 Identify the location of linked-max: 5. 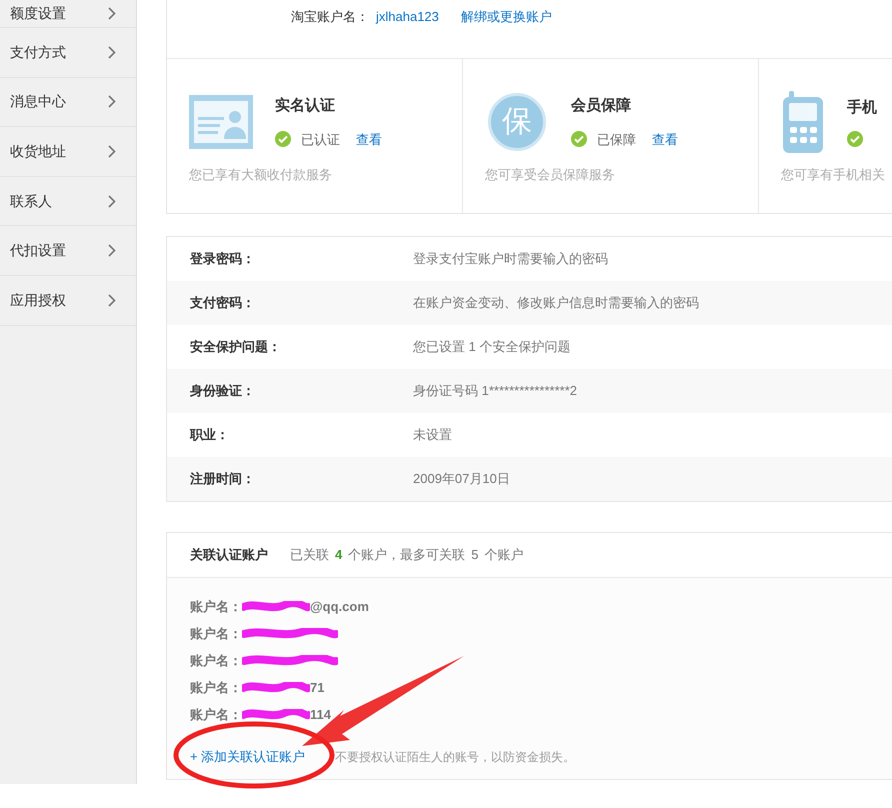
(474, 555).